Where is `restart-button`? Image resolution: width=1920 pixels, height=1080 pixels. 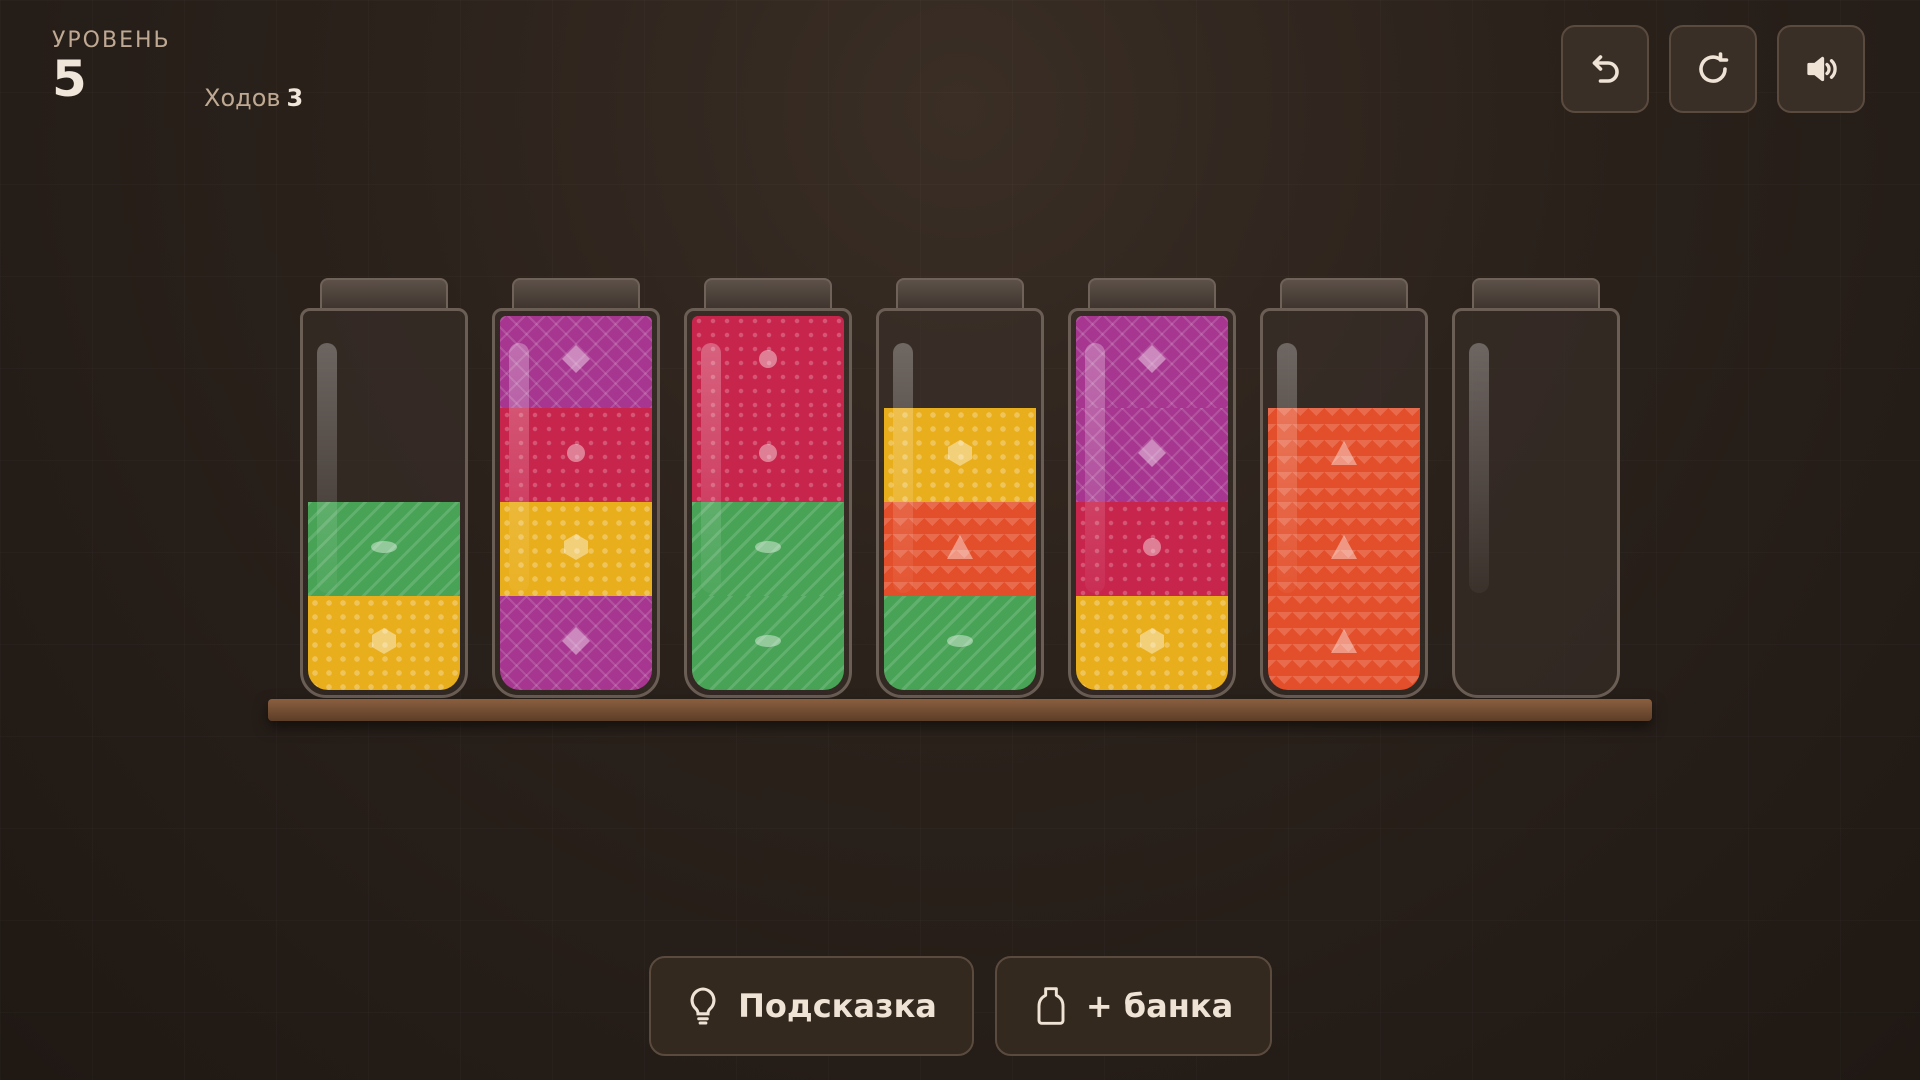
restart-button is located at coordinates (1713, 69).